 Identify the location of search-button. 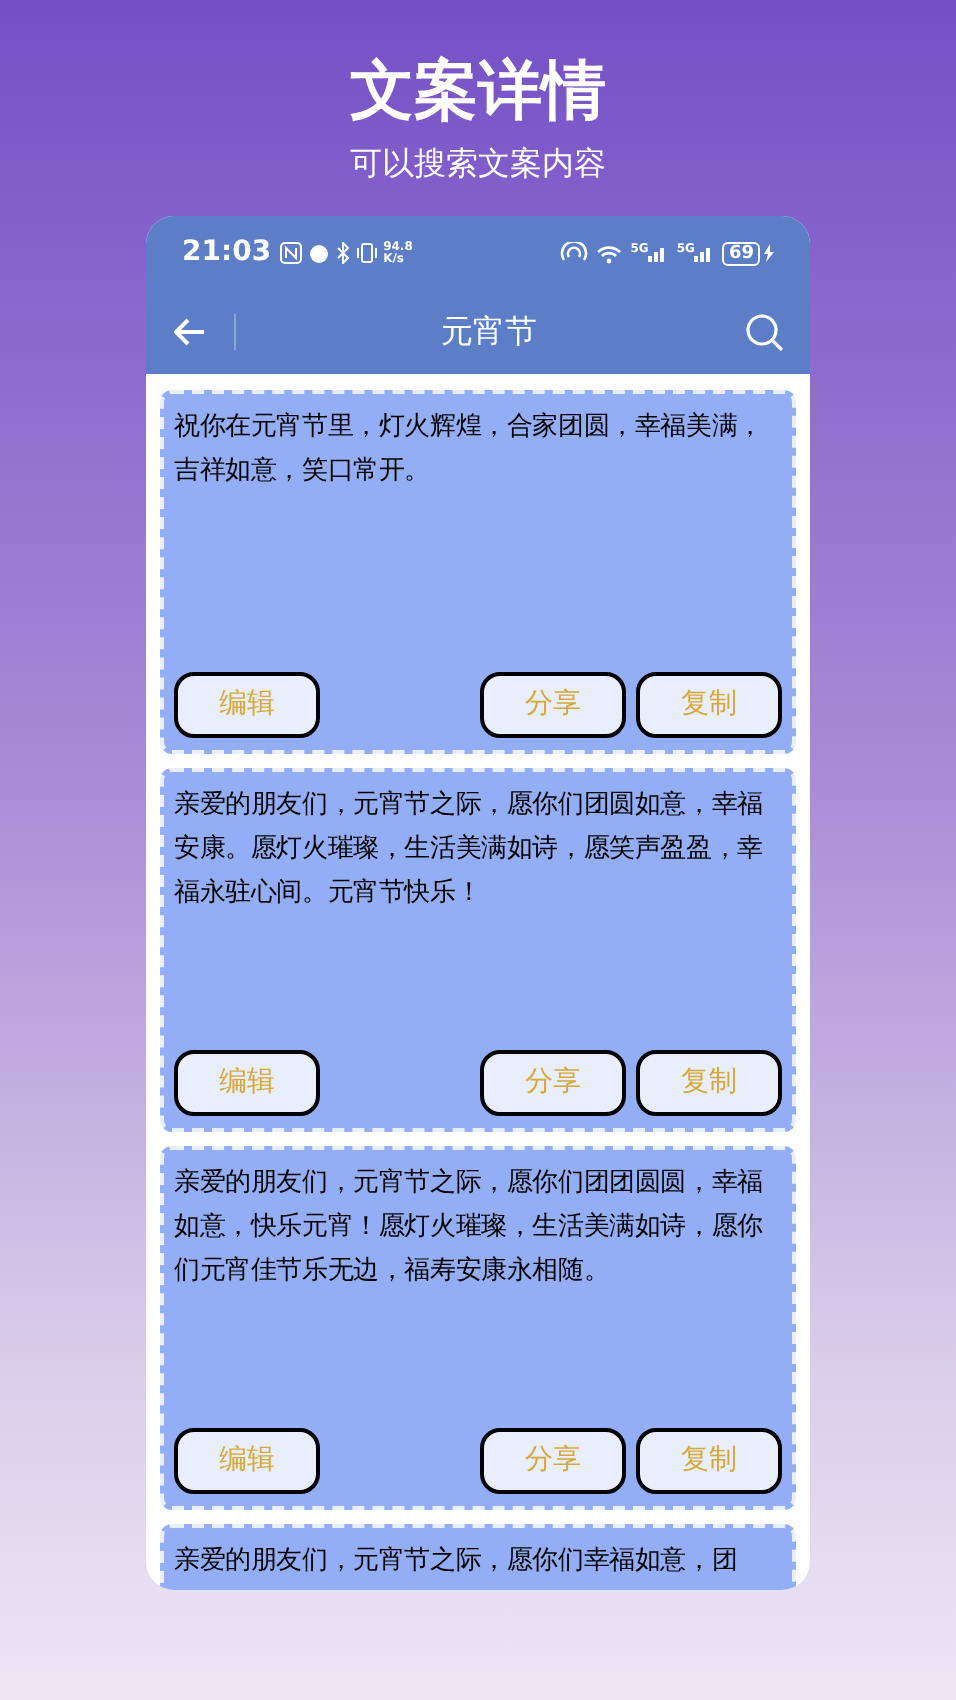
(764, 332).